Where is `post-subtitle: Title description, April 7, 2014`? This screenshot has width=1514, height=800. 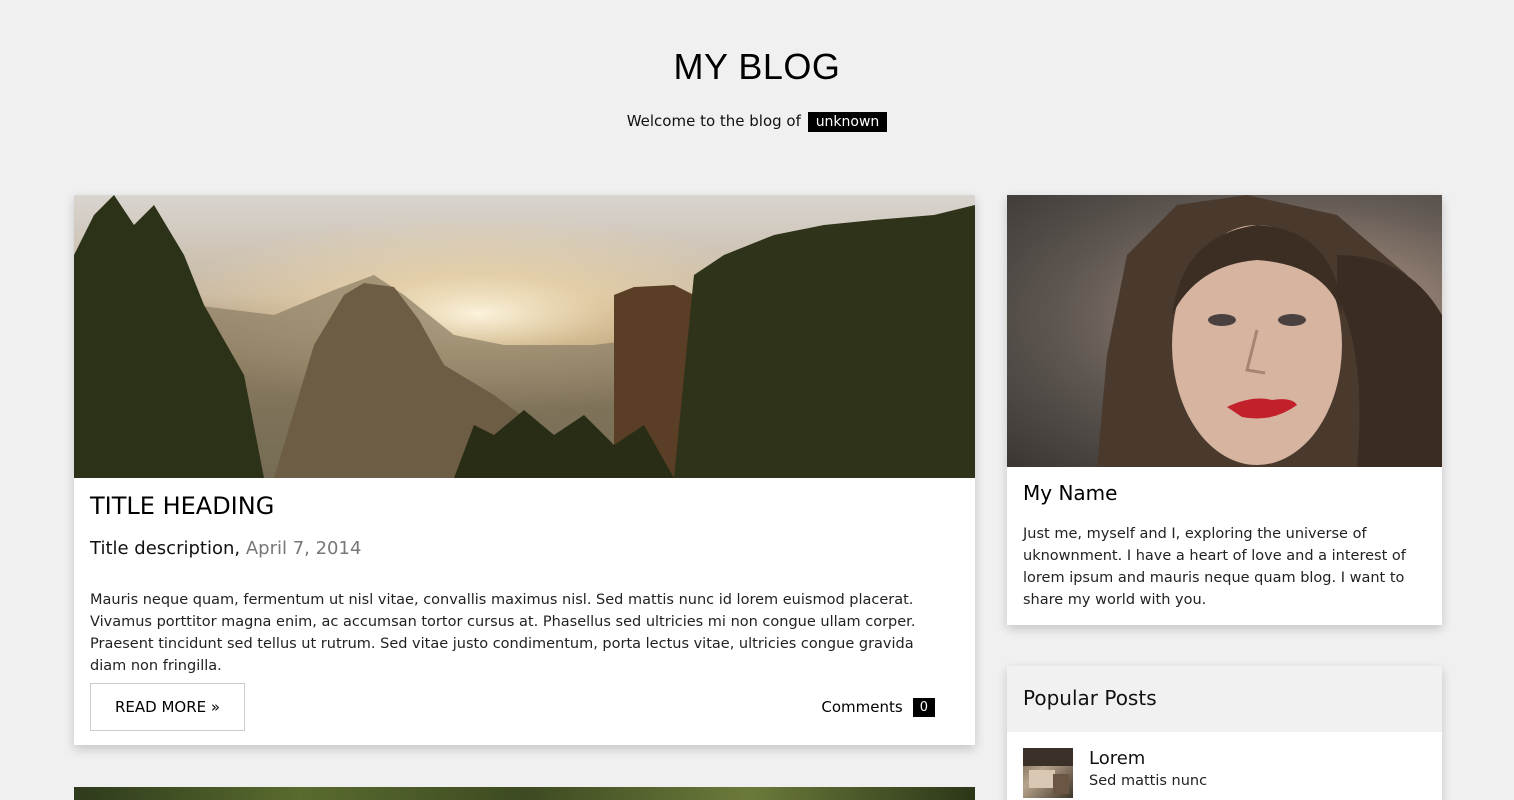
post-subtitle: Title description, April 7, 2014 is located at coordinates (524, 548).